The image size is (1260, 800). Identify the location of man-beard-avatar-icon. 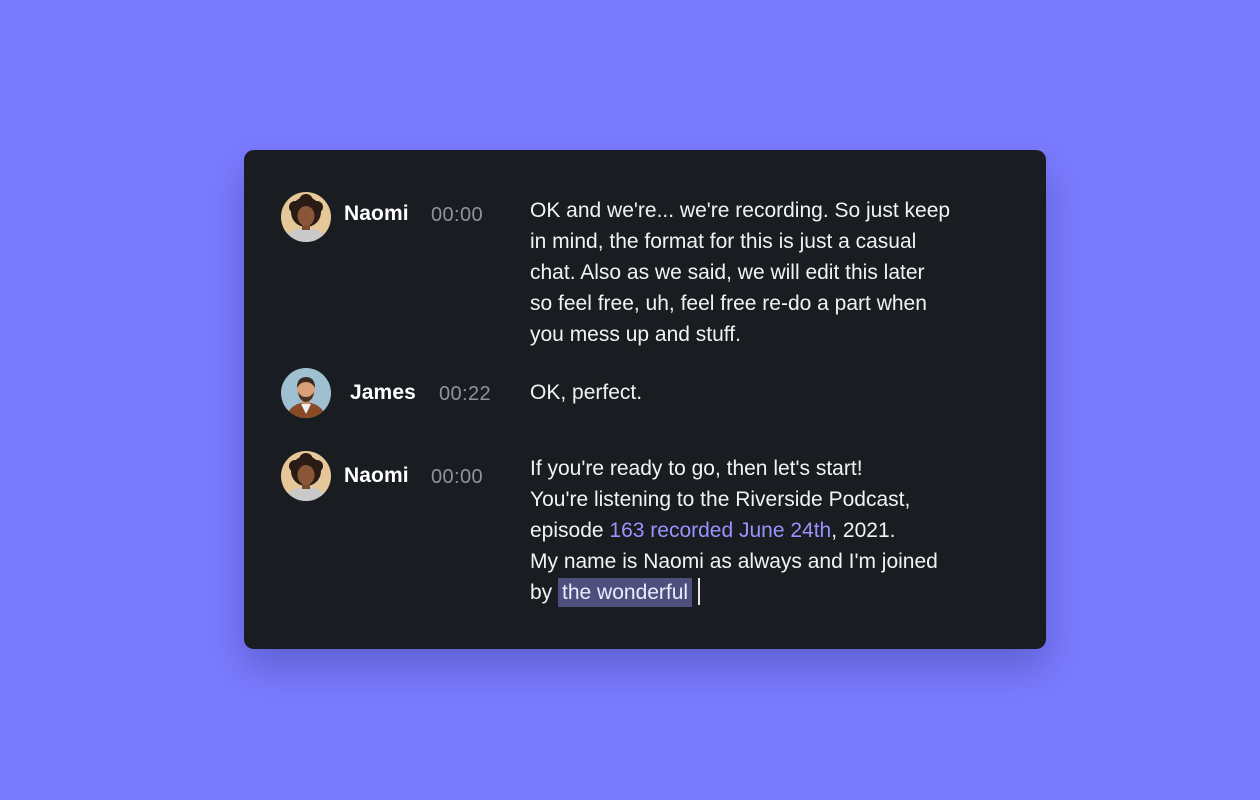
(306, 393).